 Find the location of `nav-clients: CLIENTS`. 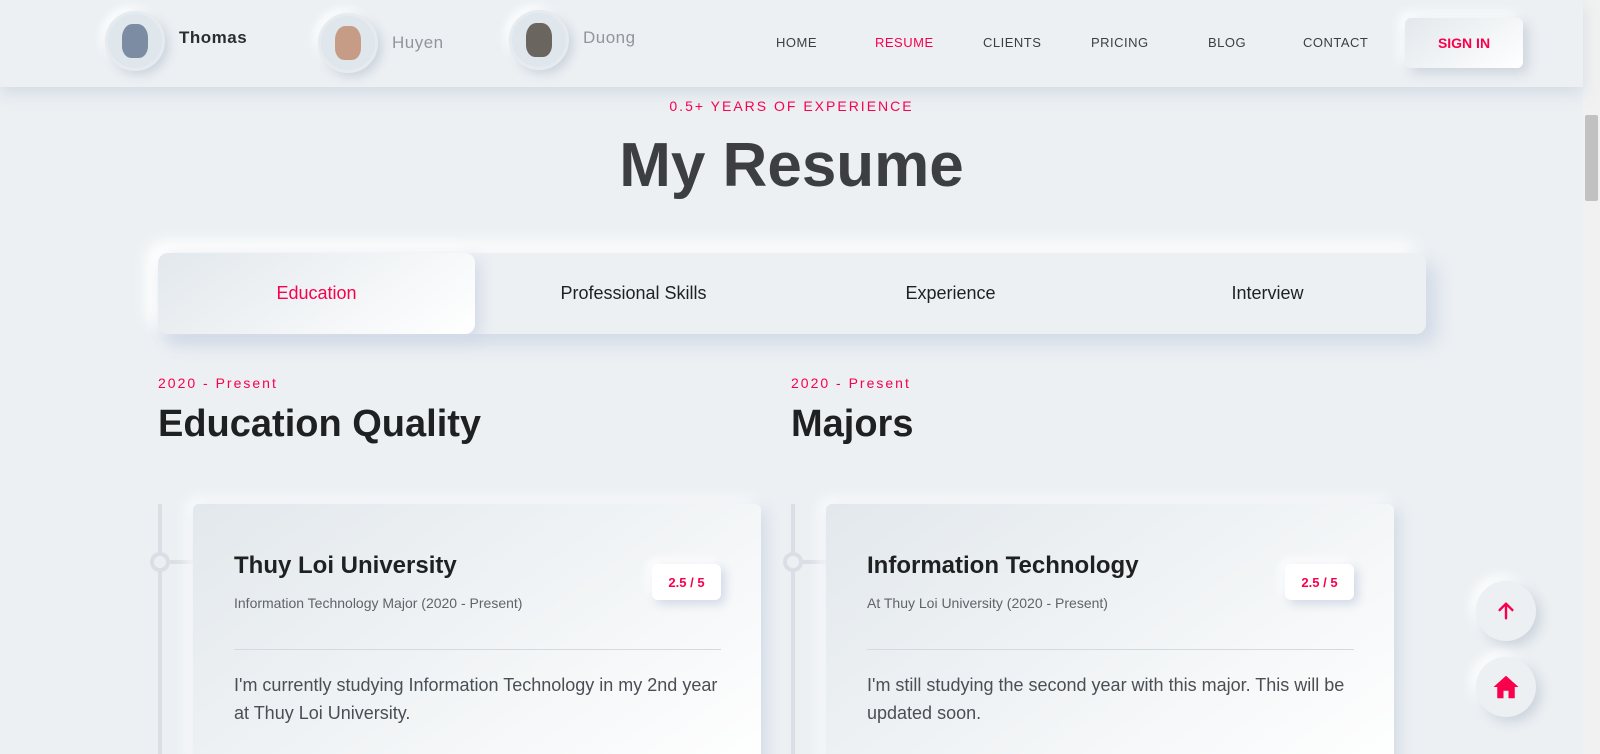

nav-clients: CLIENTS is located at coordinates (1012, 42).